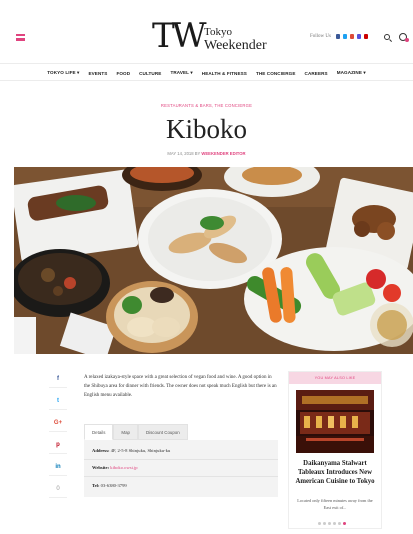 The width and height of the screenshot is (413, 534). I want to click on nav-item-culture: CULTURE, so click(150, 73).